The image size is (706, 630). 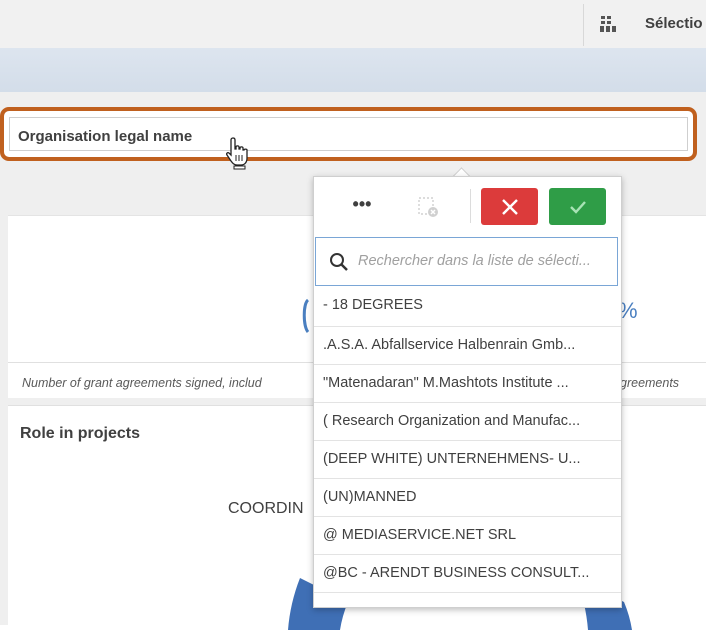 I want to click on list-item: (UN)MANNED, so click(x=467, y=498).